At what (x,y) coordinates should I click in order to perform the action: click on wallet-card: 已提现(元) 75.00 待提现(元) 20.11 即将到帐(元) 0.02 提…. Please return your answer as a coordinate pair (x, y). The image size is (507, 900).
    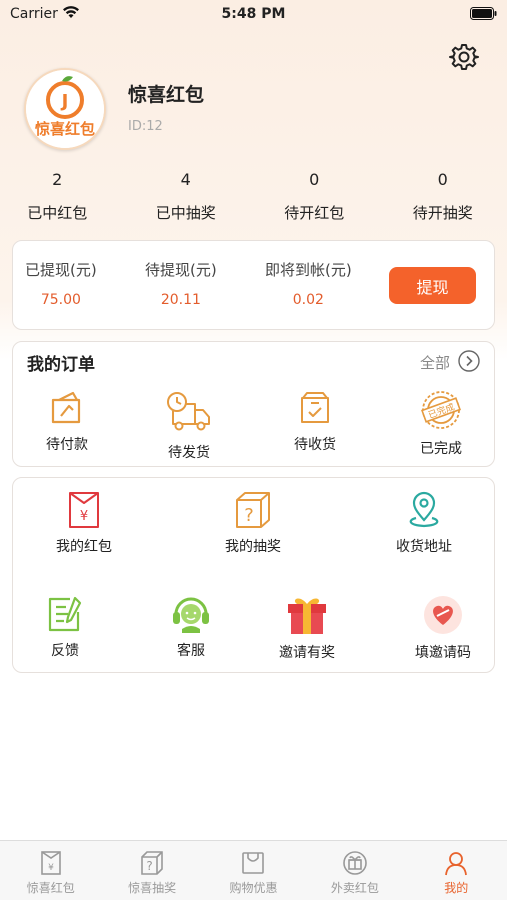
    Looking at the image, I should click on (253, 285).